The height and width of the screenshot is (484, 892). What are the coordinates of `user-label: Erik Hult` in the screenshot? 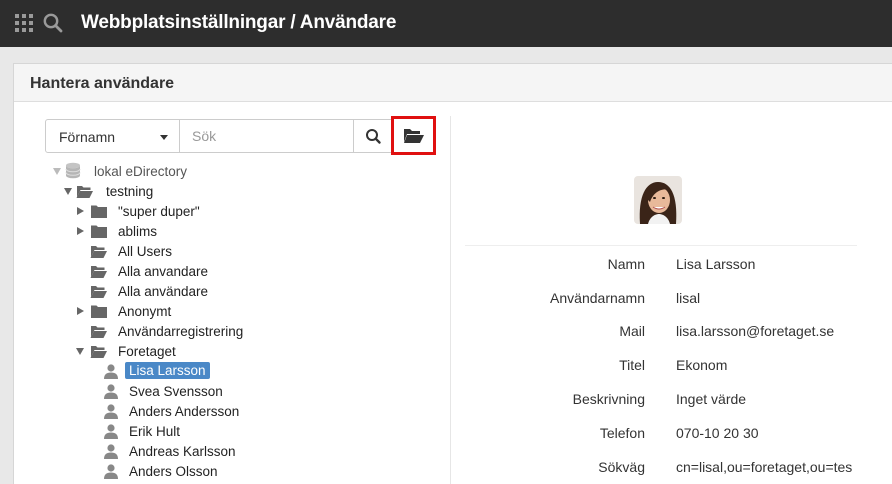 It's located at (155, 431).